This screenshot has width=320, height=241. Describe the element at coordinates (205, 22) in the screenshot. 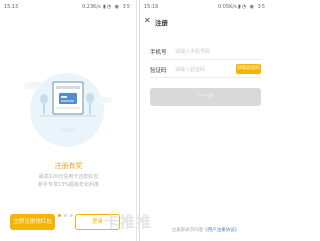

I see `nav-bar: ✕ 注册` at that location.